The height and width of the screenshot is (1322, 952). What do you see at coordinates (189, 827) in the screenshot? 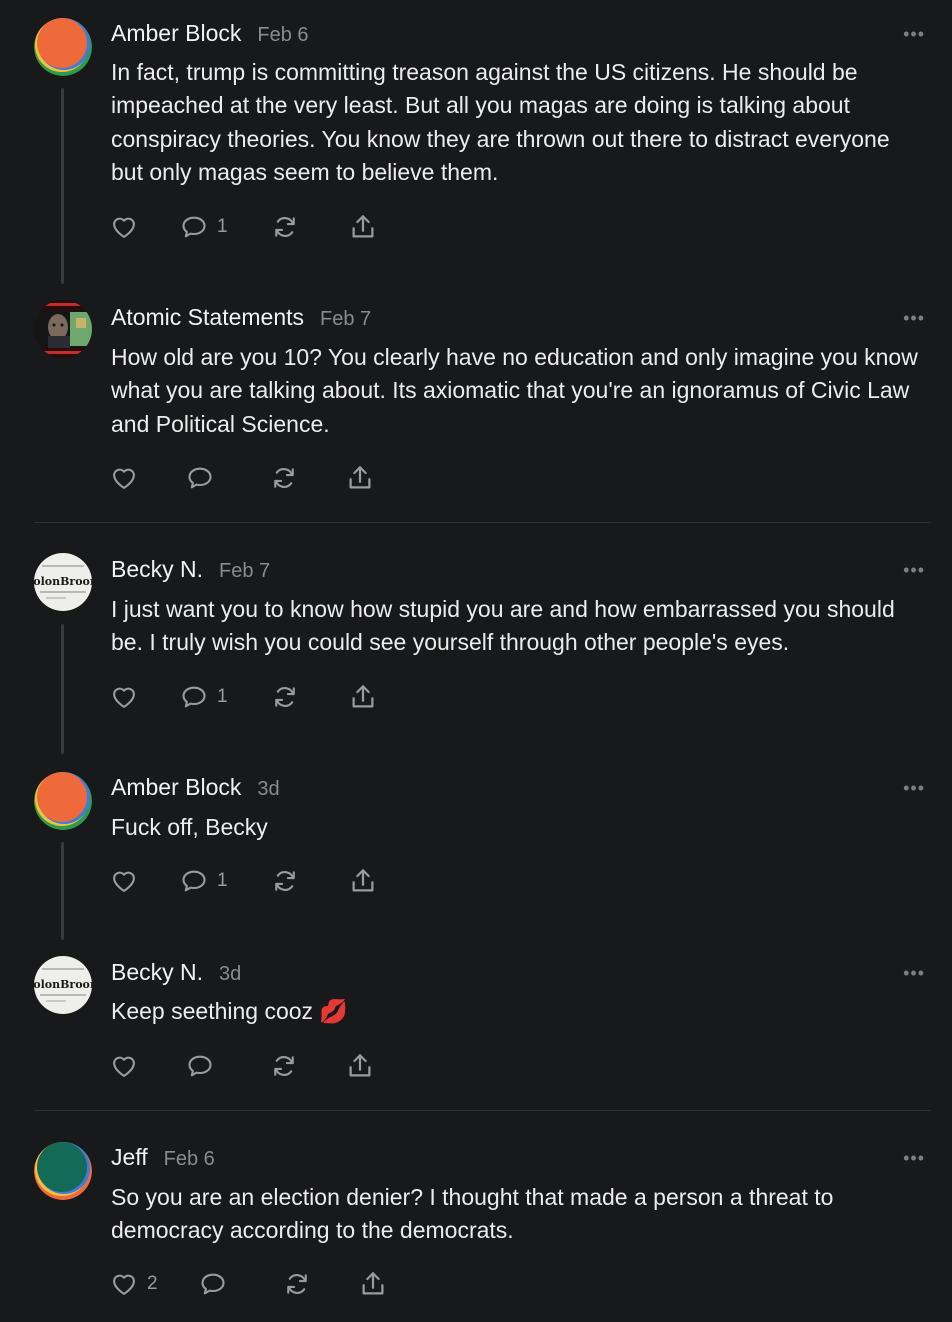
I see `comment-text: Fuck off, Becky` at bounding box center [189, 827].